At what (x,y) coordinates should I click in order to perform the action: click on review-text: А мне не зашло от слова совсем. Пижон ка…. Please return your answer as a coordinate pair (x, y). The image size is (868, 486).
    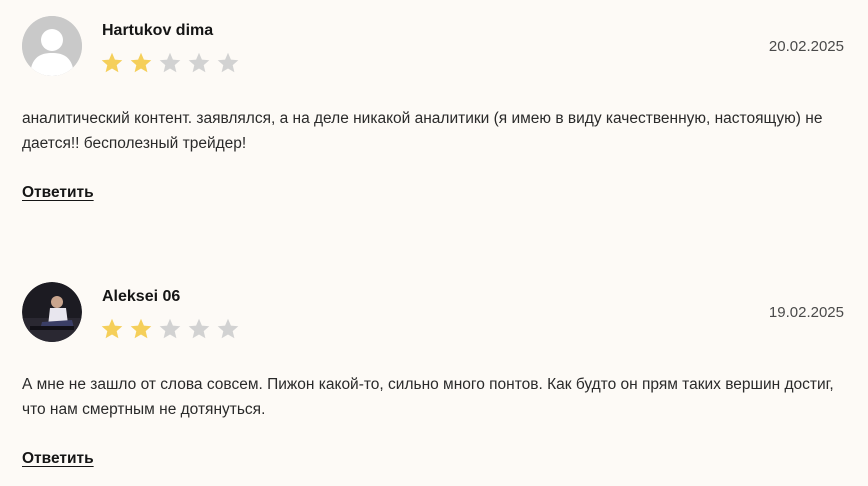
    Looking at the image, I should click on (428, 397).